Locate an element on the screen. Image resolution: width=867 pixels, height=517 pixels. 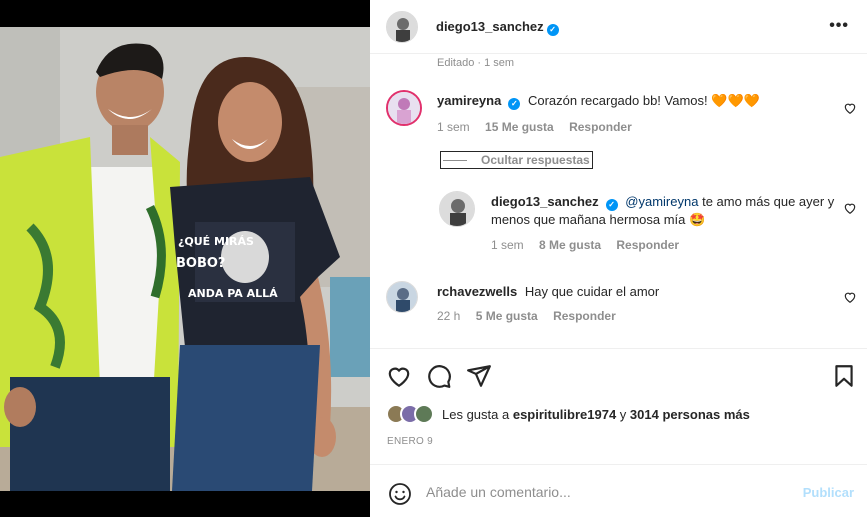
post-header: diego13_sanchez ✓ ••• is located at coordinates (618, 27).